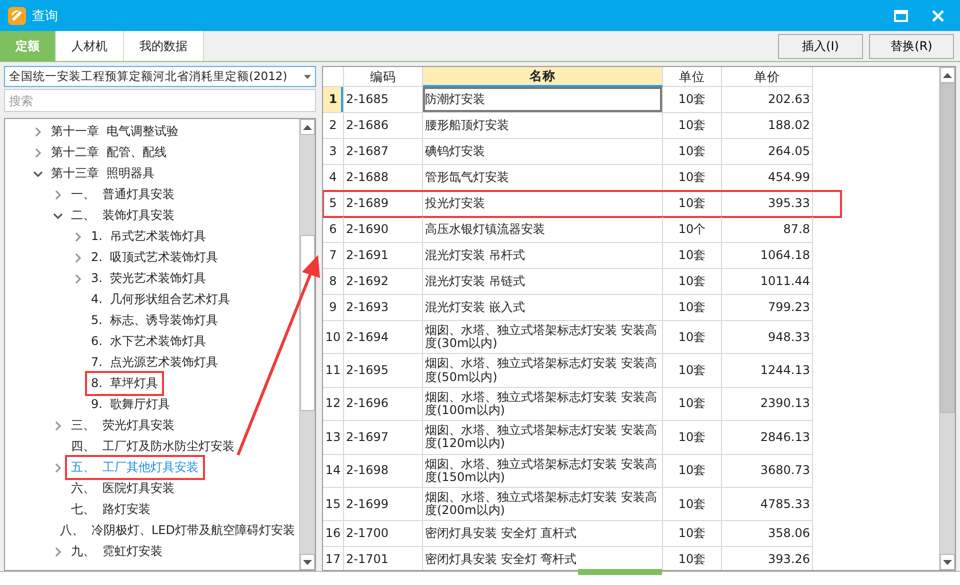  Describe the element at coordinates (568, 152) in the screenshot. I see `table-row: 3 2-1687 碘钨灯安装 10套 264.05` at that location.